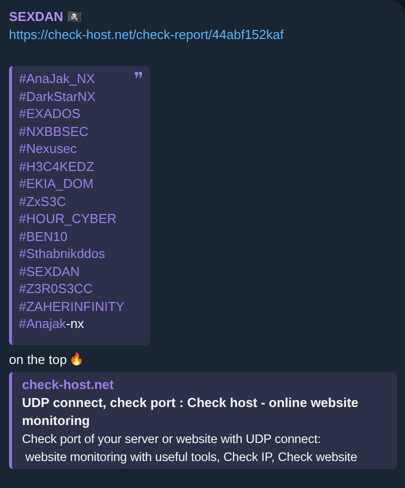 Image resolution: width=405 pixels, height=488 pixels. I want to click on sender-emoji: 🏴‍☠, so click(74, 16).